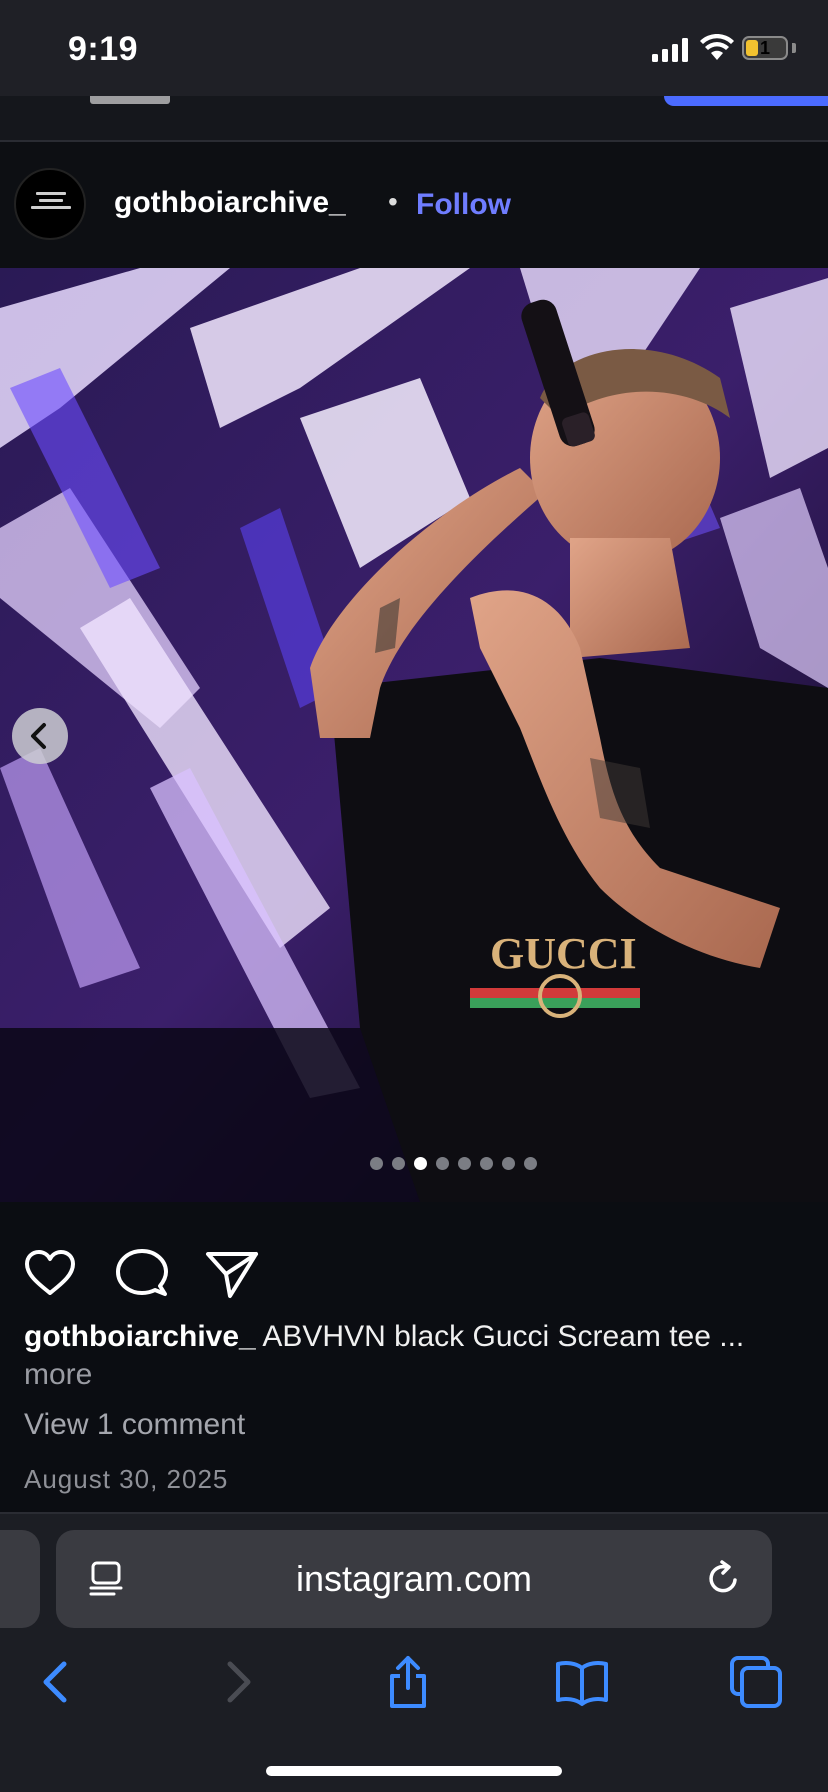 This screenshot has width=828, height=1792. I want to click on forward-icon, so click(236, 1682).